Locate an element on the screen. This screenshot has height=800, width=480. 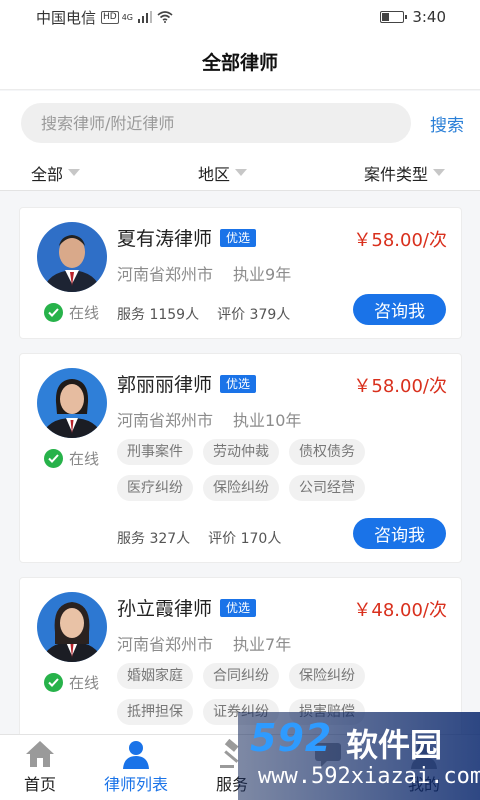
lawyer-name: 孙立霞律师 is located at coordinates (165, 609).